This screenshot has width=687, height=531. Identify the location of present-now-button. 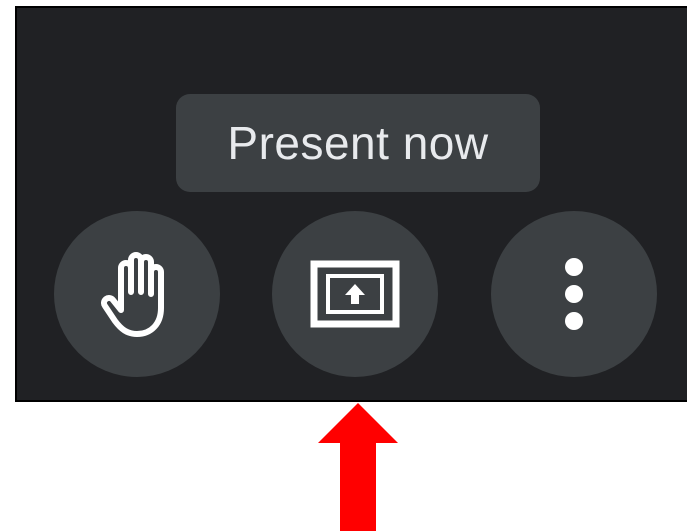
(355, 294).